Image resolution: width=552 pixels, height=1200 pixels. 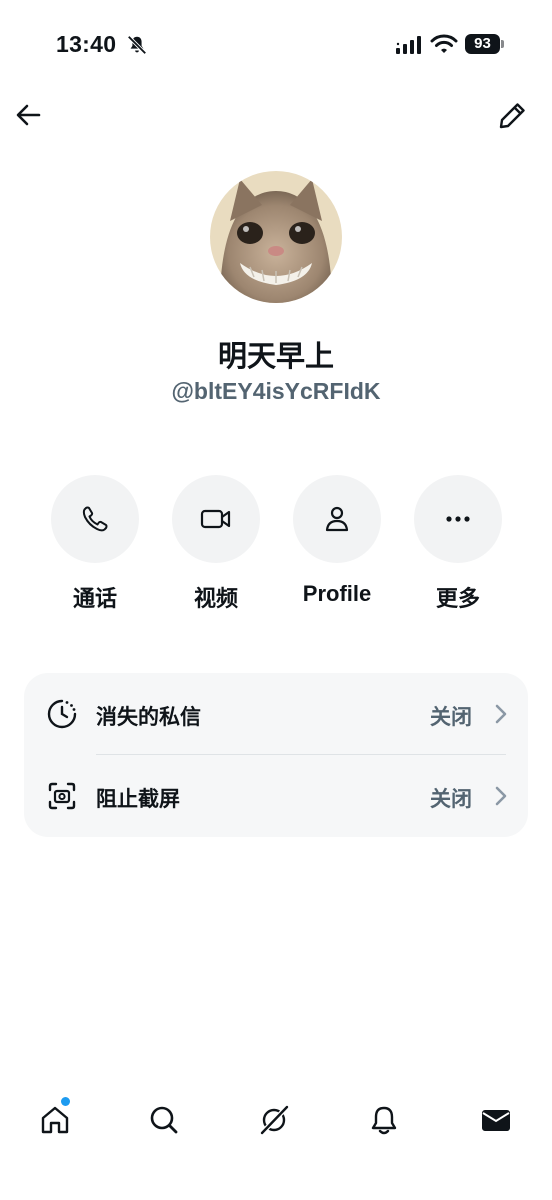 I want to click on user-handle: @bltEY4isYcRFIdK, so click(x=276, y=391).